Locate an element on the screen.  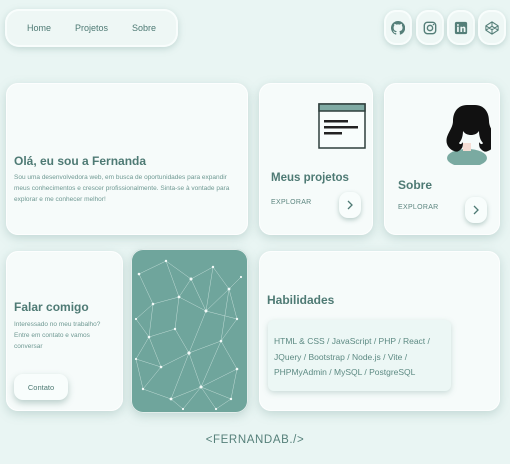
nav-projects-link: Projetos is located at coordinates (91, 28).